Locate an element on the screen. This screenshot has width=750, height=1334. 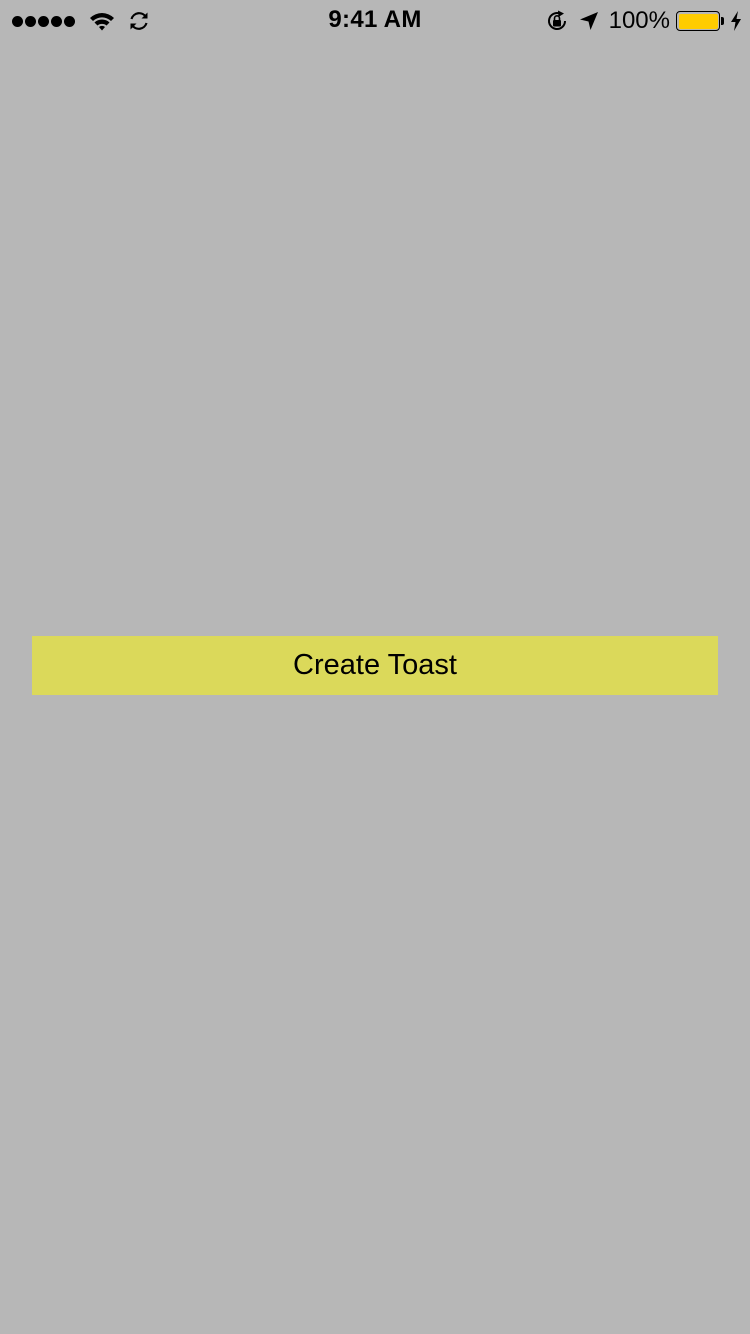
battery-tip is located at coordinates (722, 21).